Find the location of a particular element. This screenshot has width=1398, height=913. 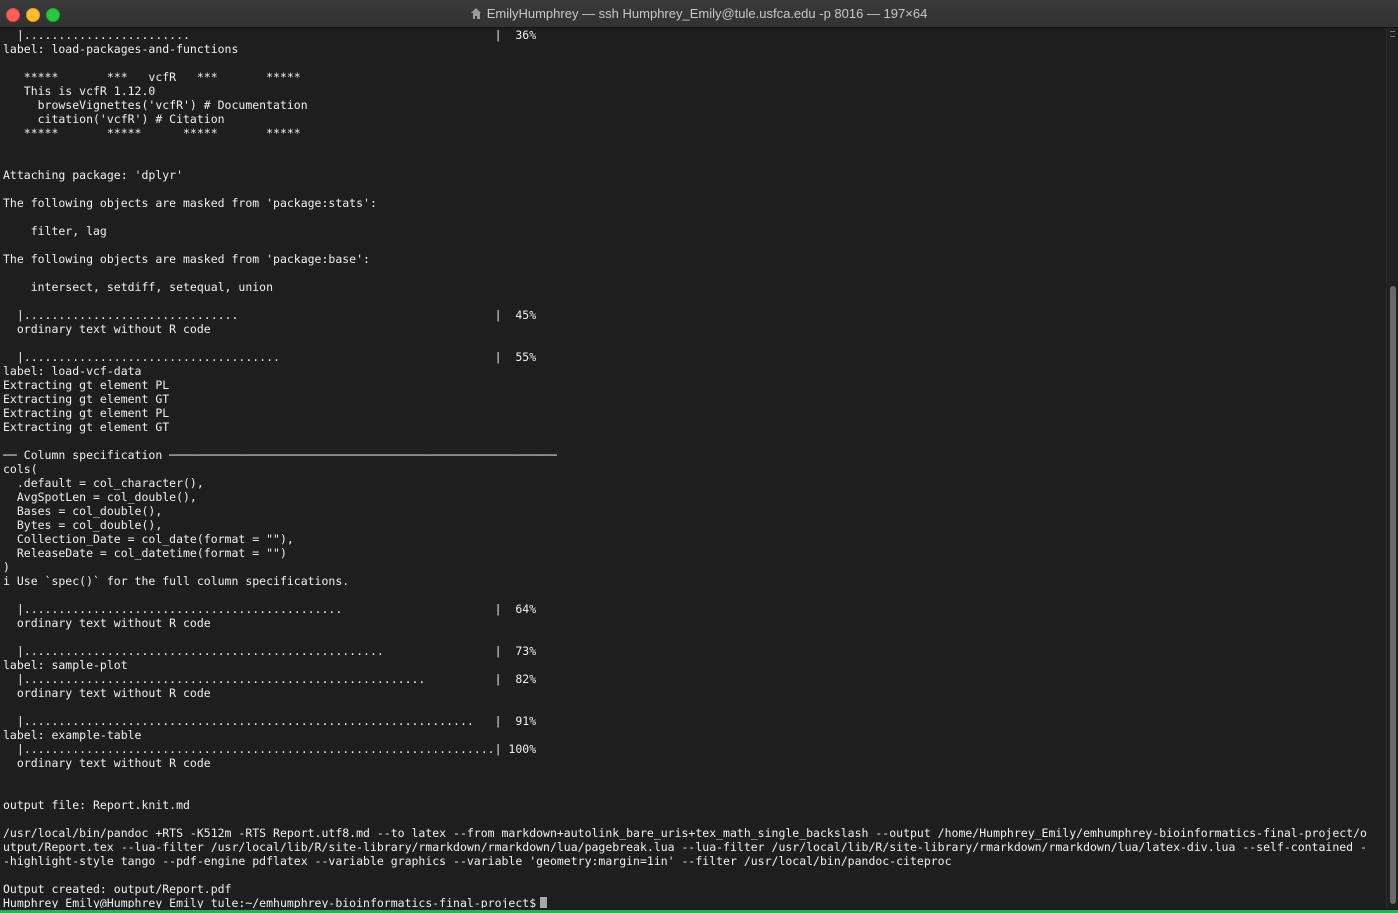

terminal-line: filter, lag is located at coordinates (55, 231).